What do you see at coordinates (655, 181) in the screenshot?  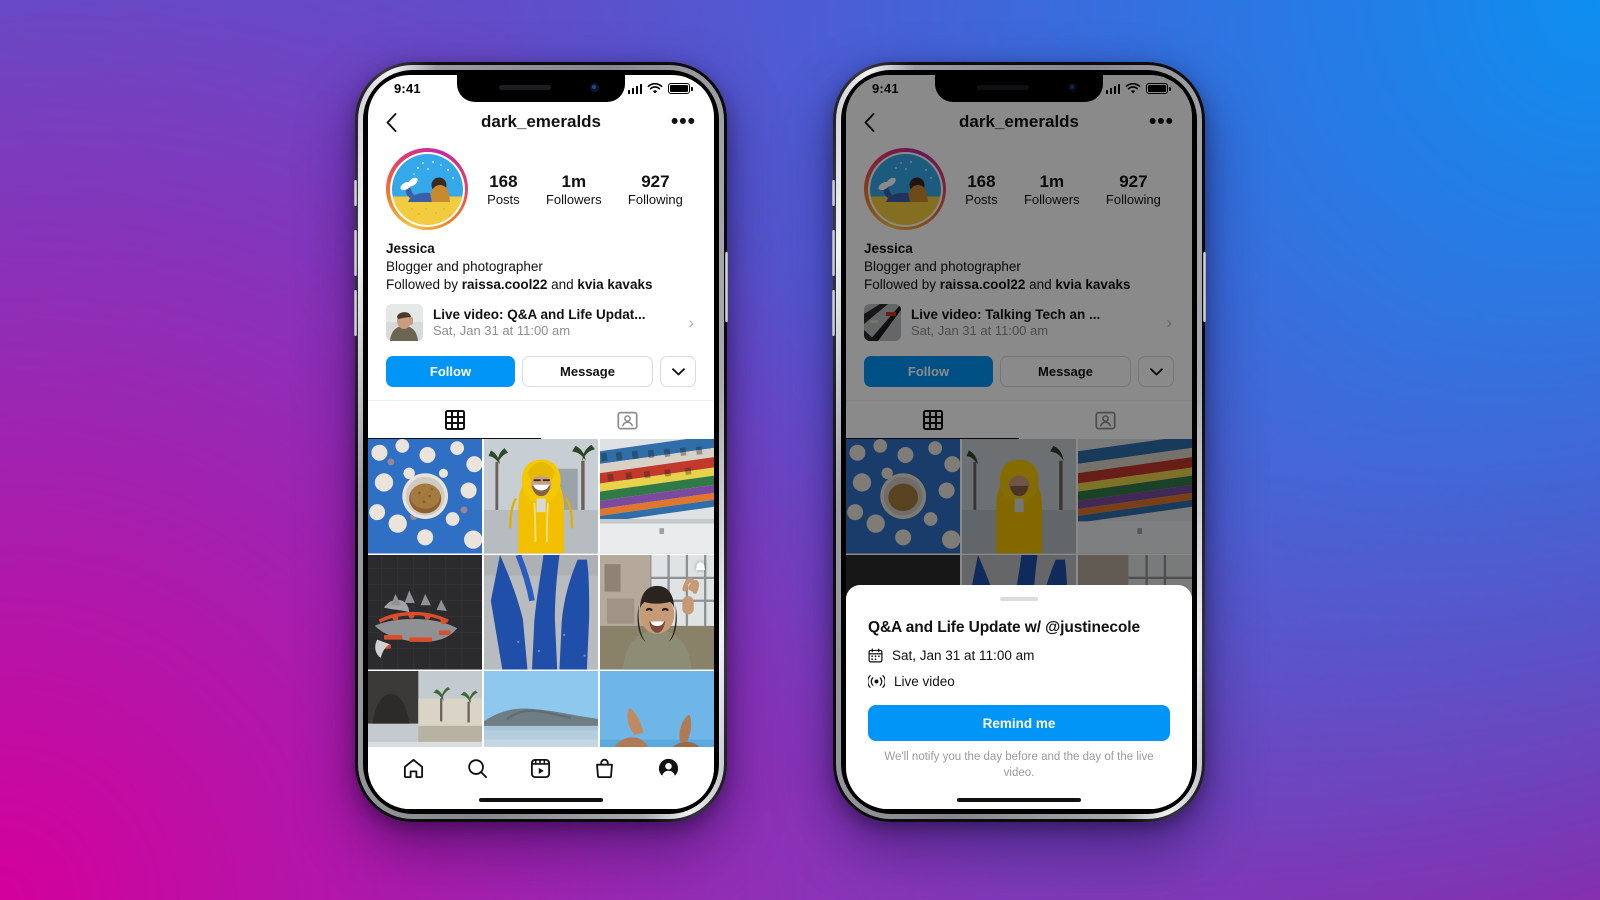 I see `stat-value: 927` at bounding box center [655, 181].